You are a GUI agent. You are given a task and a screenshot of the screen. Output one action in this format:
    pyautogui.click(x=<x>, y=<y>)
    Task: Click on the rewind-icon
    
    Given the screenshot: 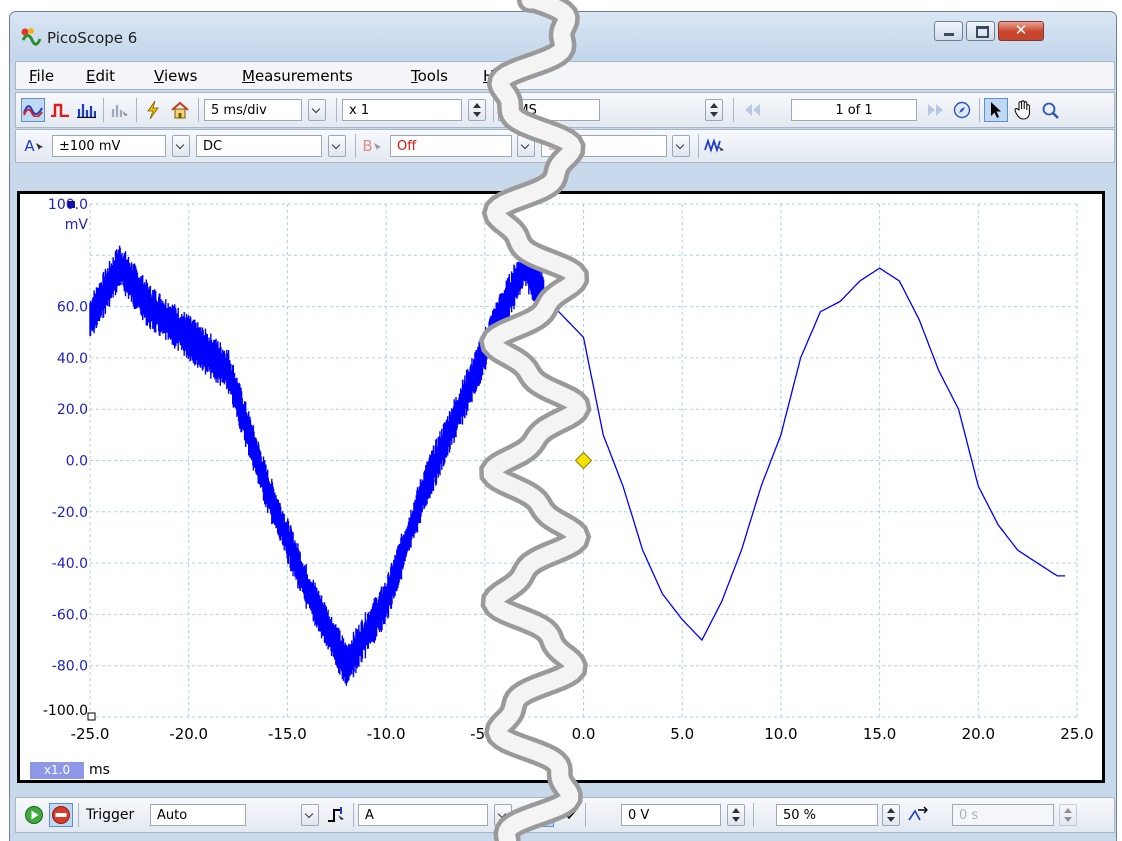 What is the action you would take?
    pyautogui.click(x=752, y=110)
    